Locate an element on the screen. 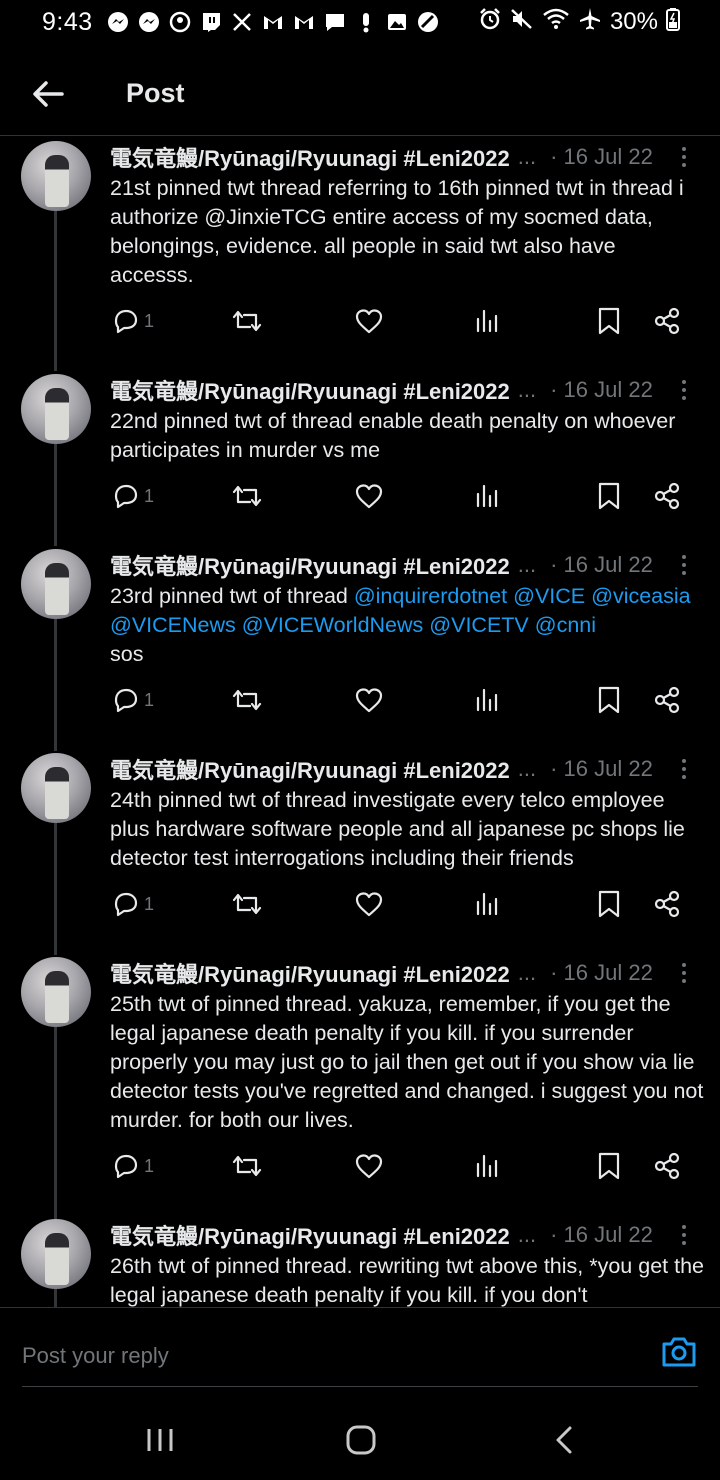  camera-button is located at coordinates (679, 1352).